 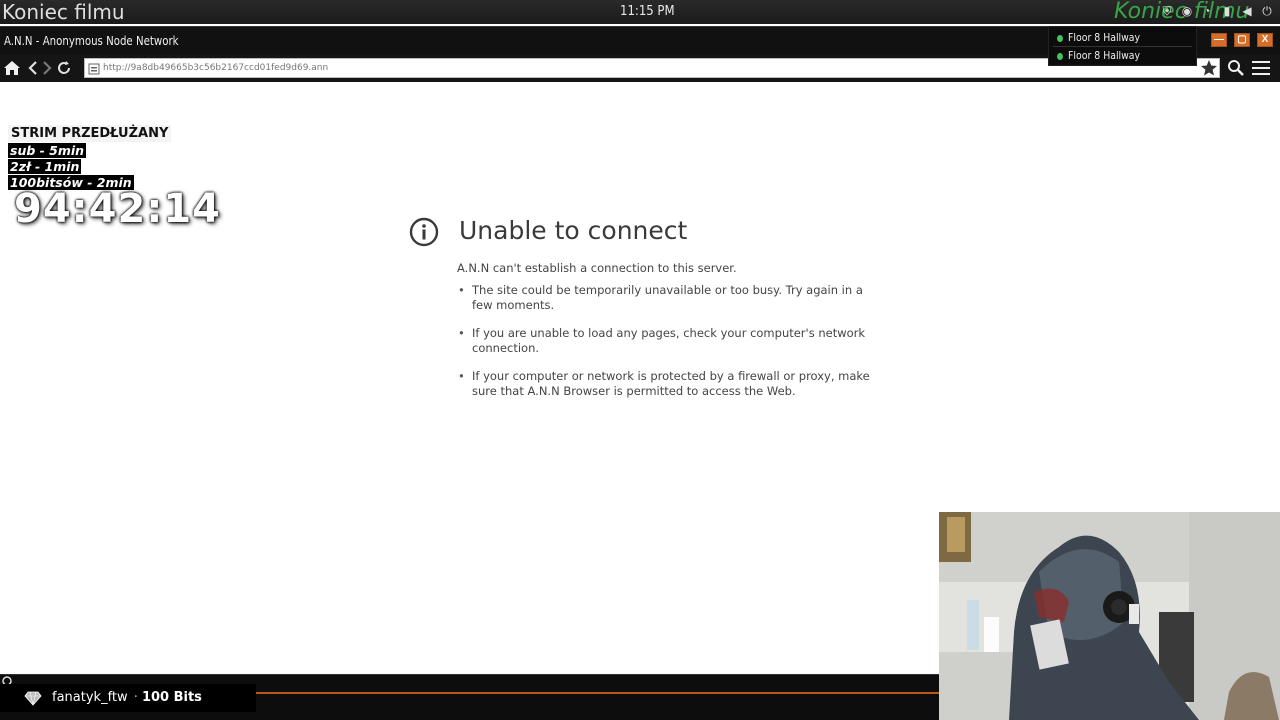 What do you see at coordinates (1187, 11) in the screenshot?
I see `network-icon: ◉` at bounding box center [1187, 11].